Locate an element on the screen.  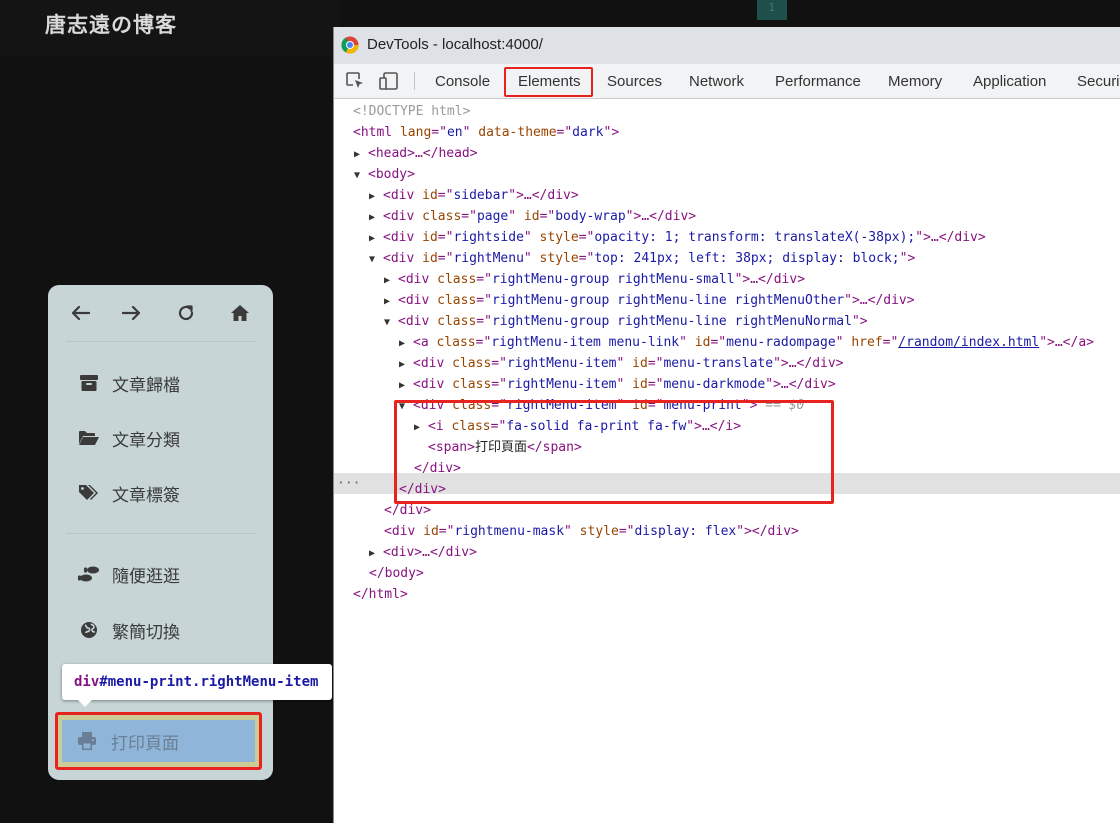
inspector-tooltip: div #menu-print.rightMenu-item is located at coordinates (197, 682).